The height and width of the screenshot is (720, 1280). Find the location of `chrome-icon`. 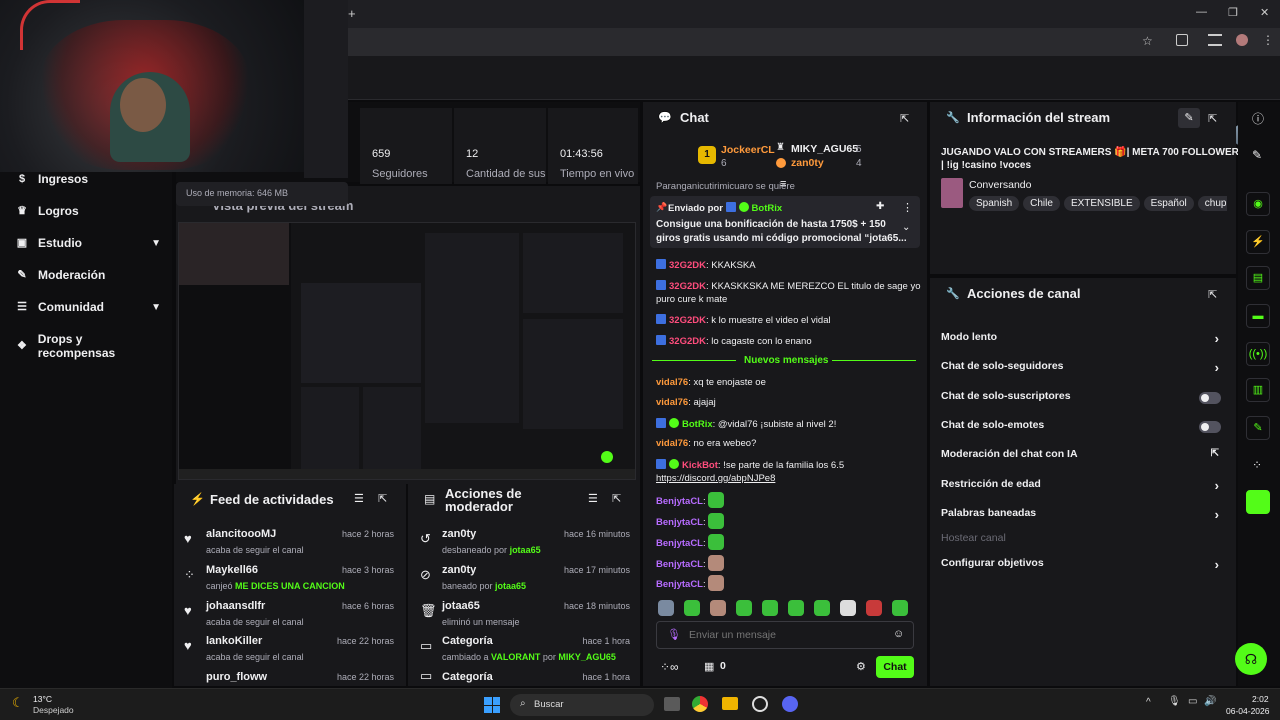

chrome-icon is located at coordinates (700, 704).